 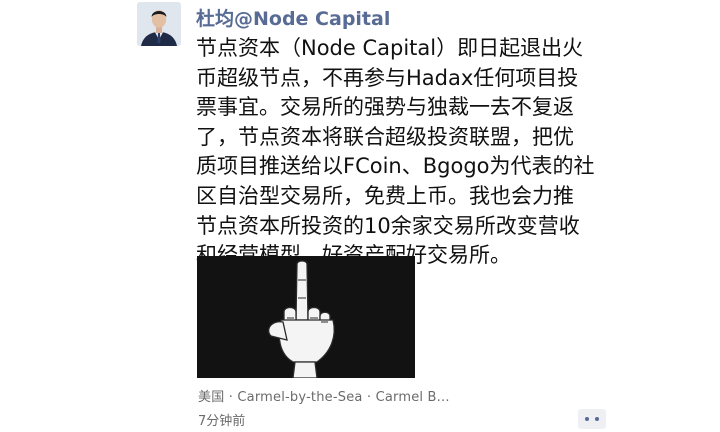 What do you see at coordinates (395, 166) in the screenshot?
I see `post-text-line: 质项目推送给以FCoin、Bgogo为代表的社` at bounding box center [395, 166].